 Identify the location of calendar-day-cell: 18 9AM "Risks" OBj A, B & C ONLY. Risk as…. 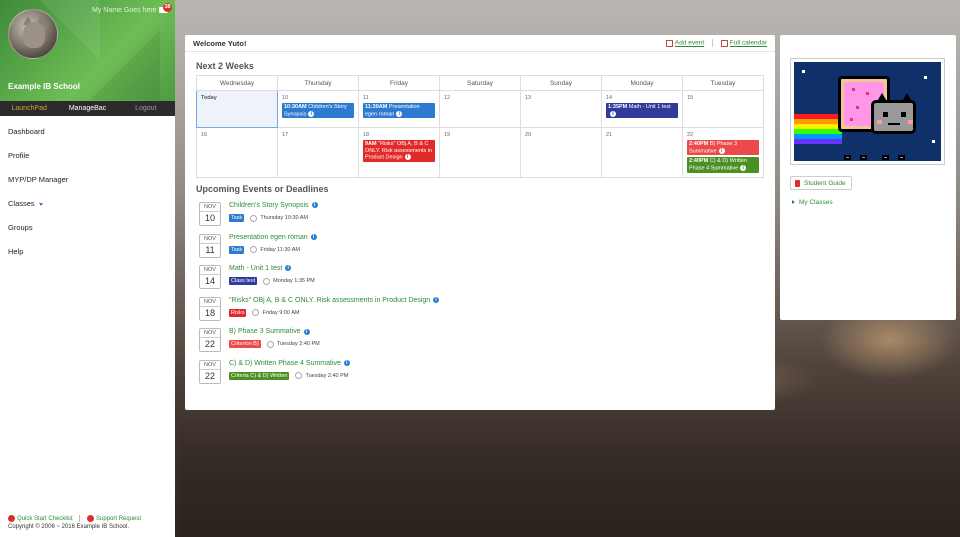
(399, 152).